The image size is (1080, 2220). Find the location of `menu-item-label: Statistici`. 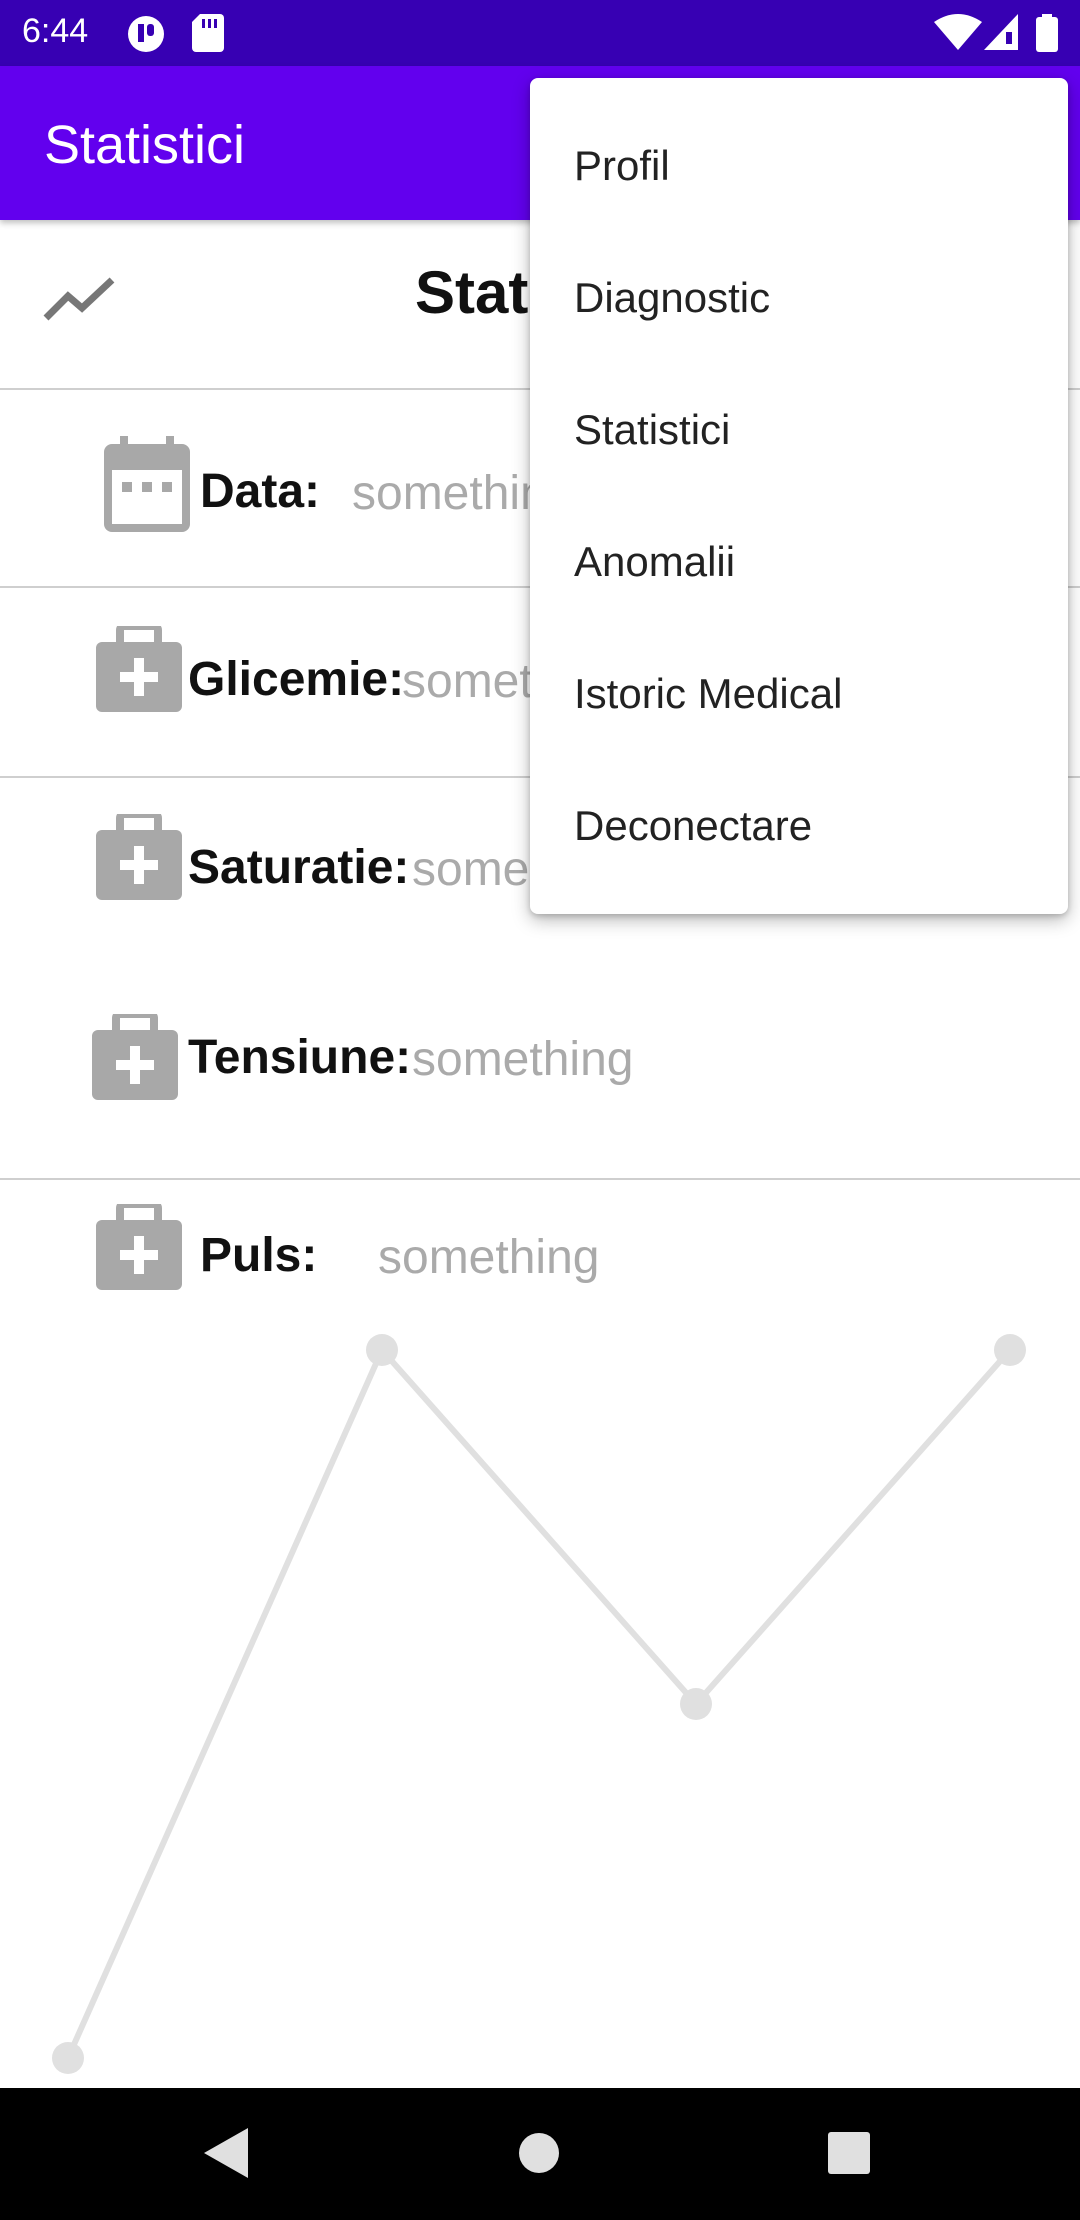

menu-item-label: Statistici is located at coordinates (652, 429).